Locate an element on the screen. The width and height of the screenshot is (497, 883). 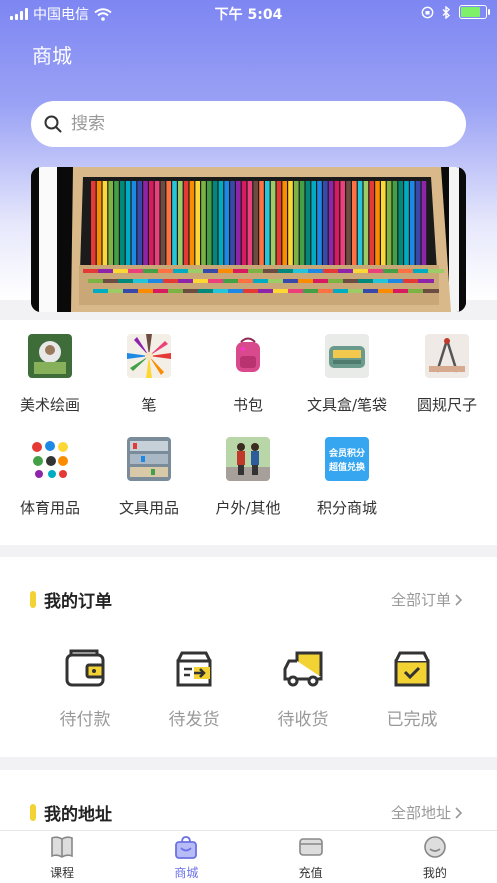
category-stationery: 文具用品 is located at coordinates (149, 477).